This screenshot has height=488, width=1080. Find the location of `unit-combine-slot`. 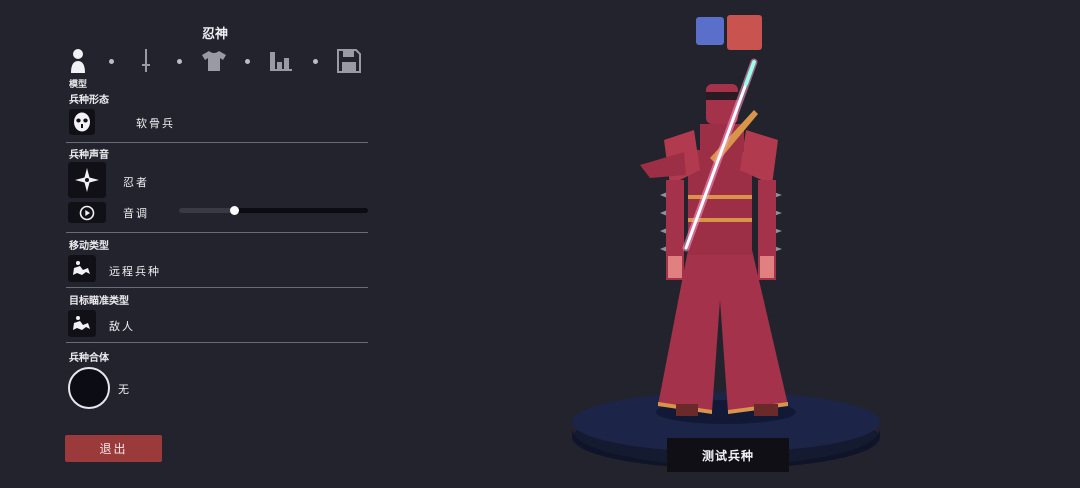

unit-combine-slot is located at coordinates (89, 388).